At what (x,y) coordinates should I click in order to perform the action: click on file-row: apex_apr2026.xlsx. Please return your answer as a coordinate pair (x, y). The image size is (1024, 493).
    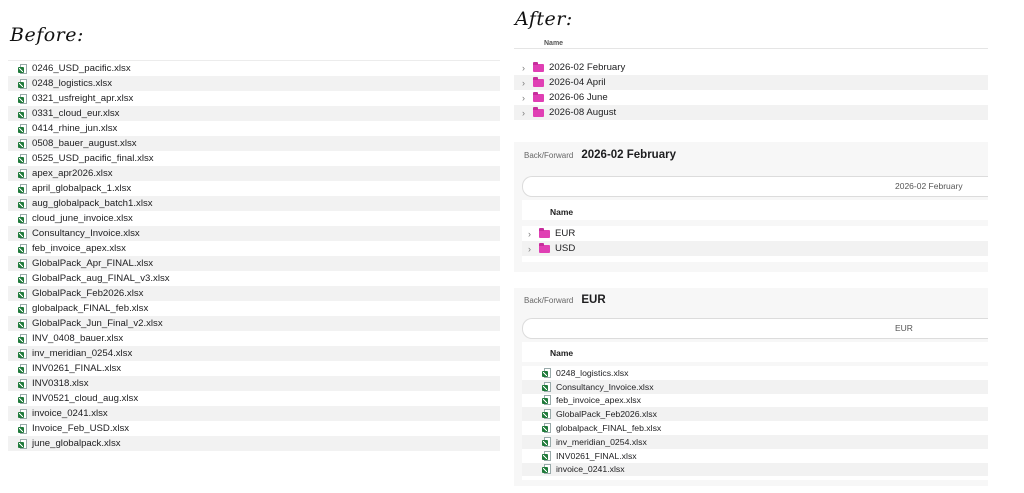
    Looking at the image, I should click on (254, 173).